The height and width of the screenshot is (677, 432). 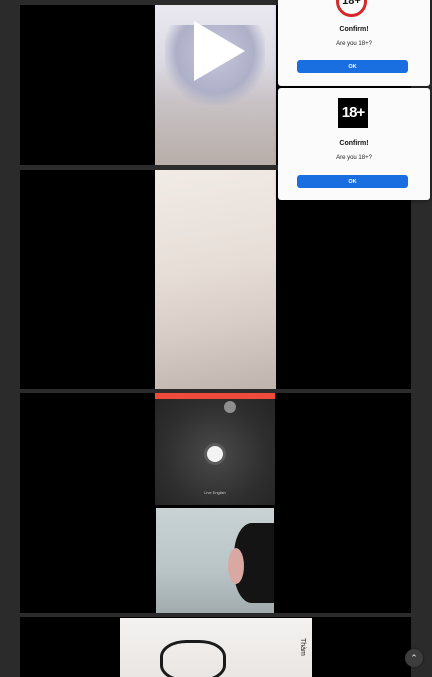 I want to click on image-thumbnail-4: Thàm, so click(x=216, y=647).